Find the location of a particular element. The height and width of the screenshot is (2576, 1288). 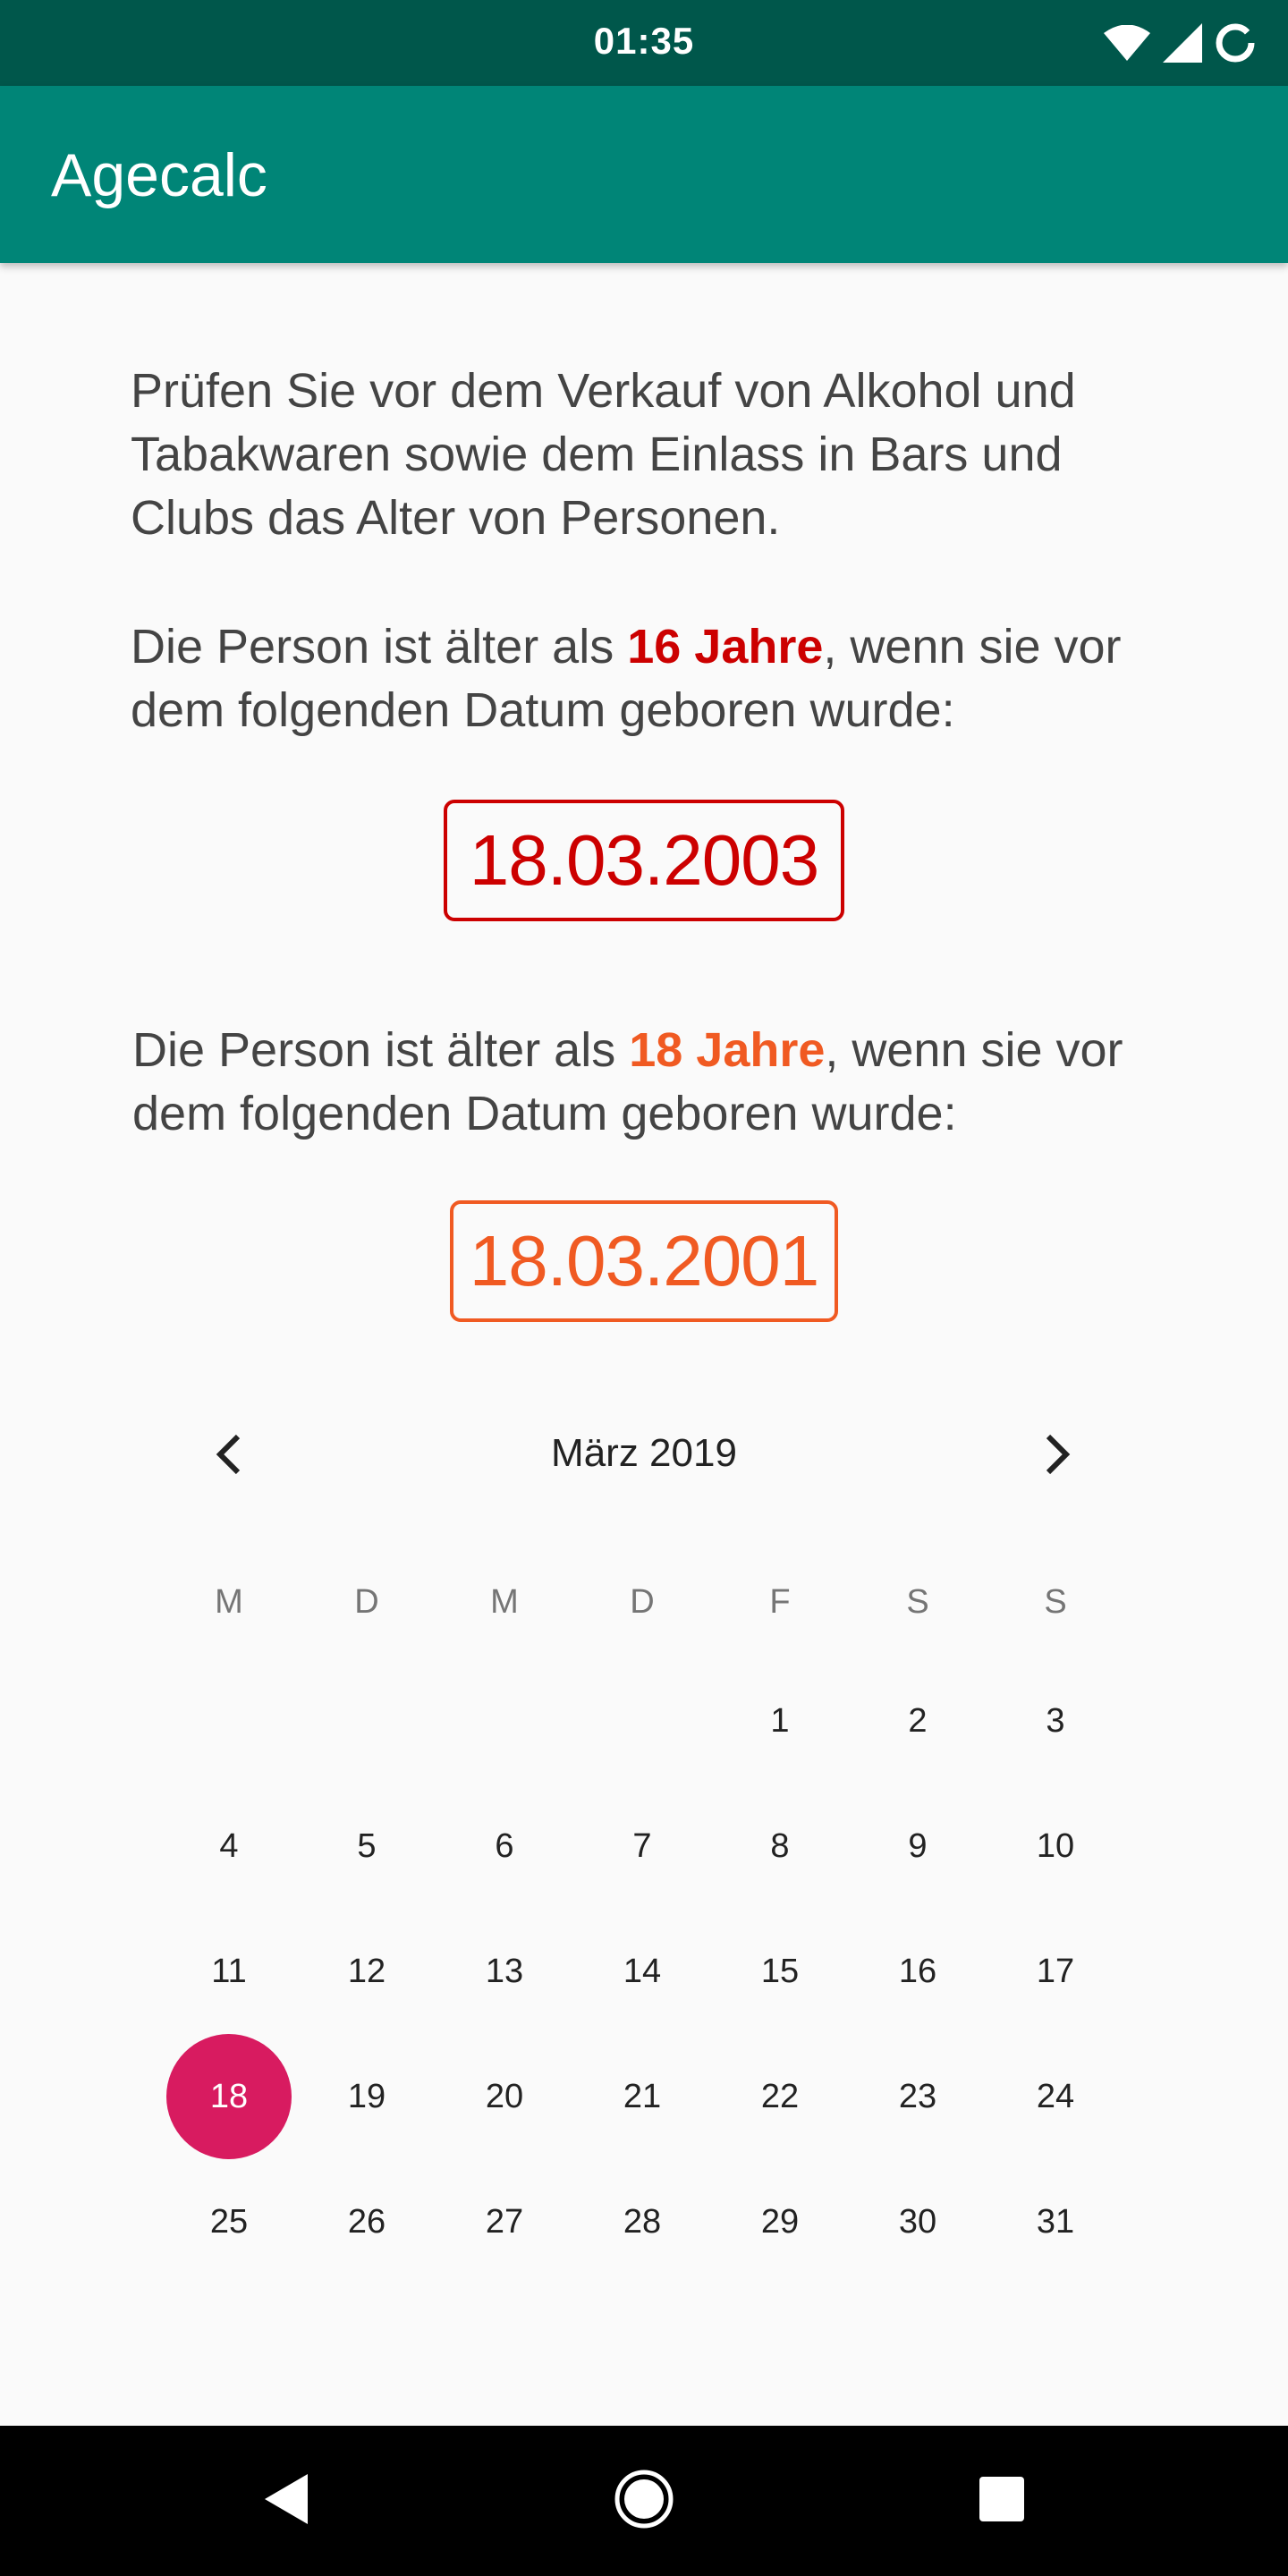

status-bar: 01:35 is located at coordinates (644, 43).